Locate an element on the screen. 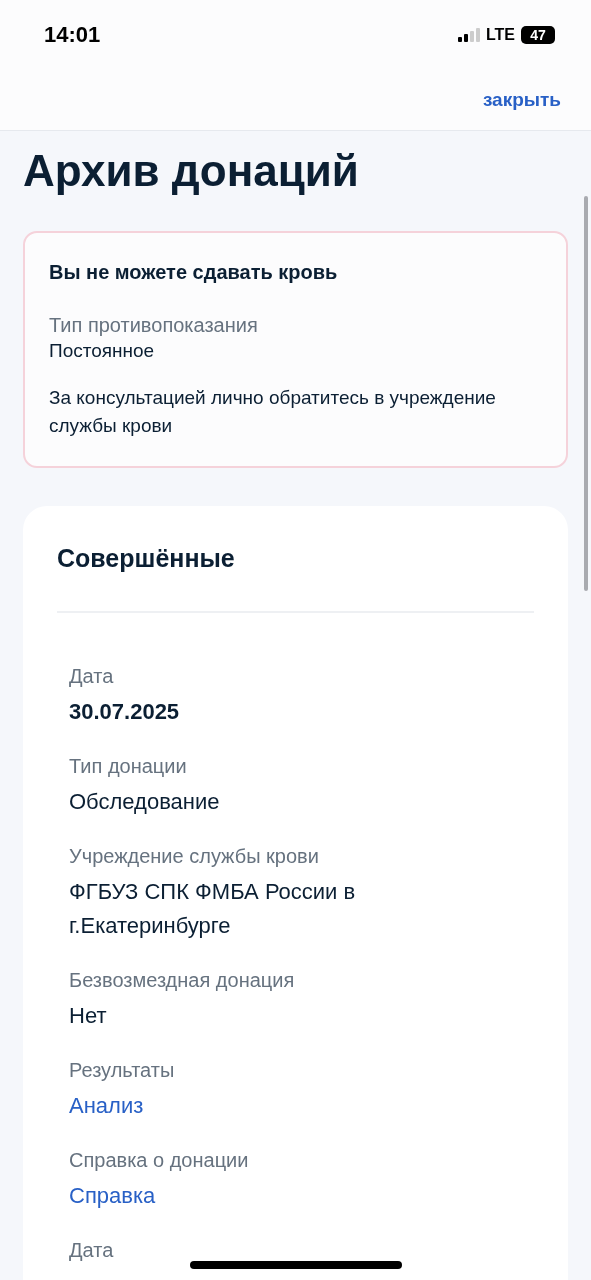 The image size is (591, 1280). signal-icon is located at coordinates (468, 35).